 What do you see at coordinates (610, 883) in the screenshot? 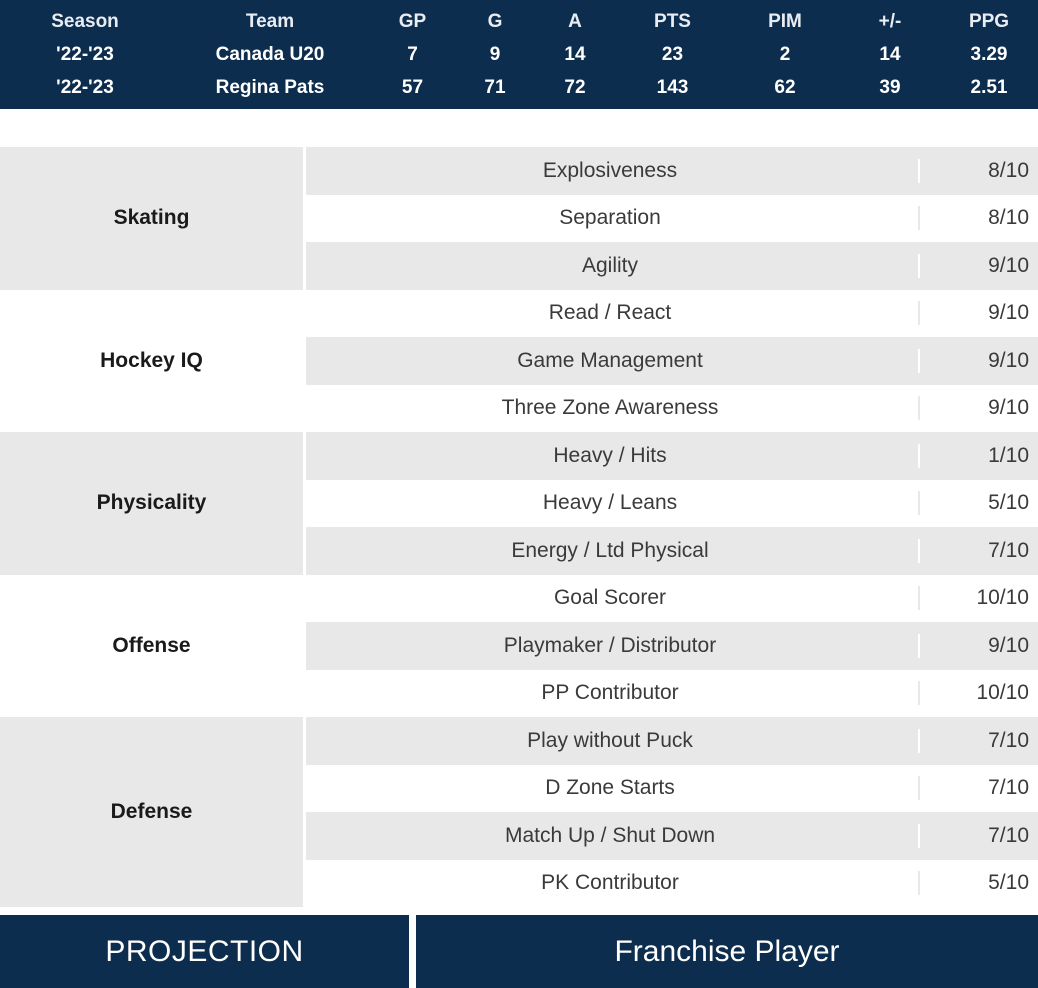
I see `attribute-name: PK Contributor` at bounding box center [610, 883].